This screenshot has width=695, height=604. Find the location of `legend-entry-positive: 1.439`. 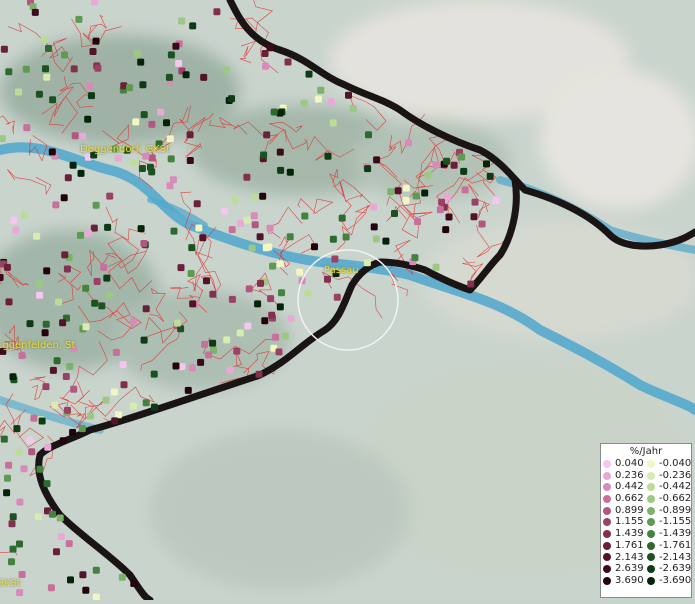

legend-entry-positive: 1.439 is located at coordinates (623, 534).